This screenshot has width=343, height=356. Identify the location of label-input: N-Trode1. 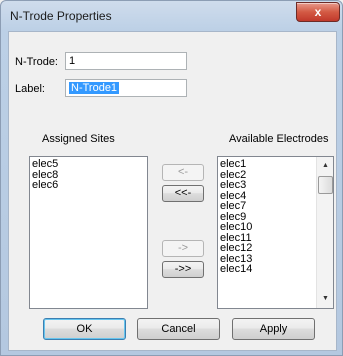
(126, 88).